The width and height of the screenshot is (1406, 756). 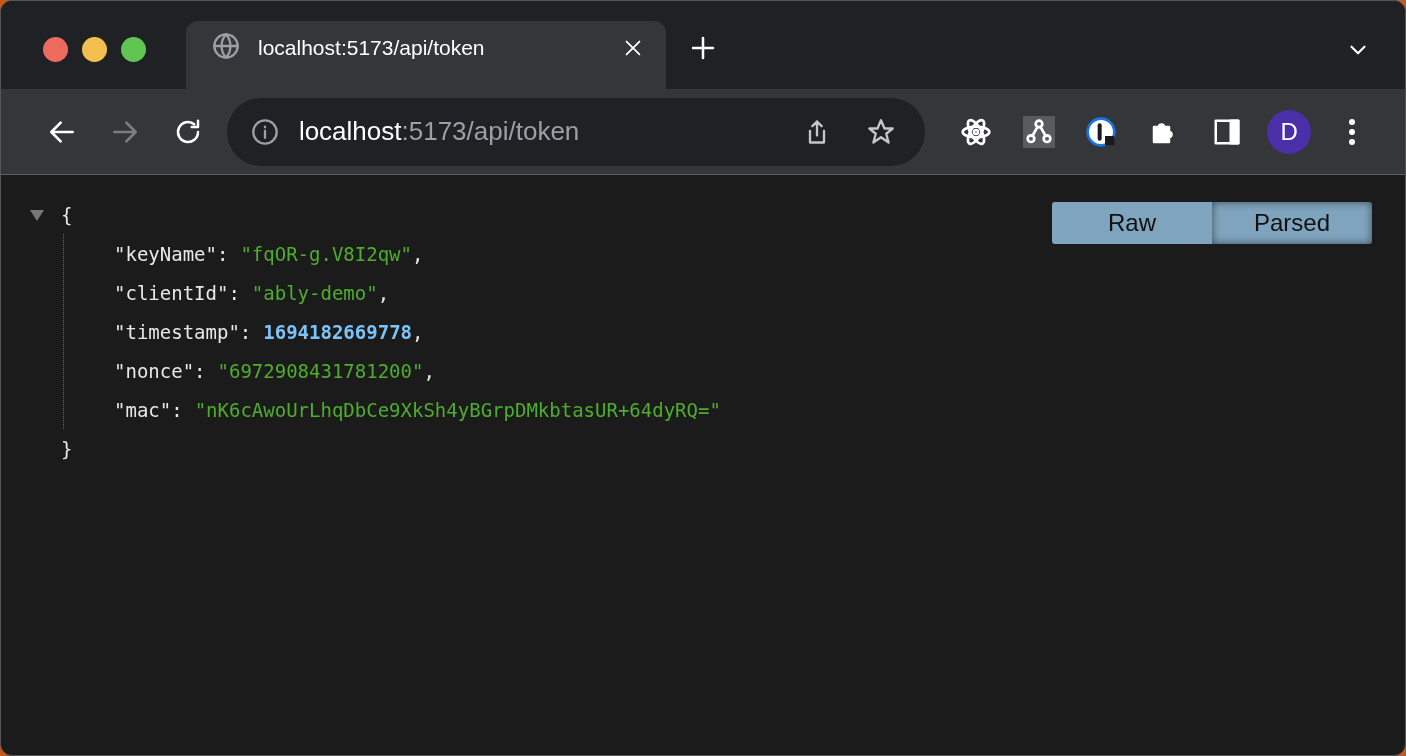 I want to click on star-icon, so click(x=880, y=131).